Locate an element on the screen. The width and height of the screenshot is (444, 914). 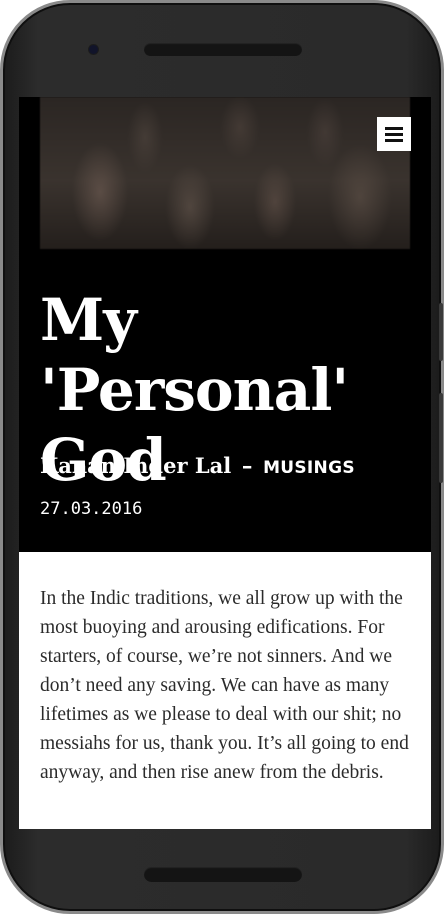
menu-button is located at coordinates (394, 134).